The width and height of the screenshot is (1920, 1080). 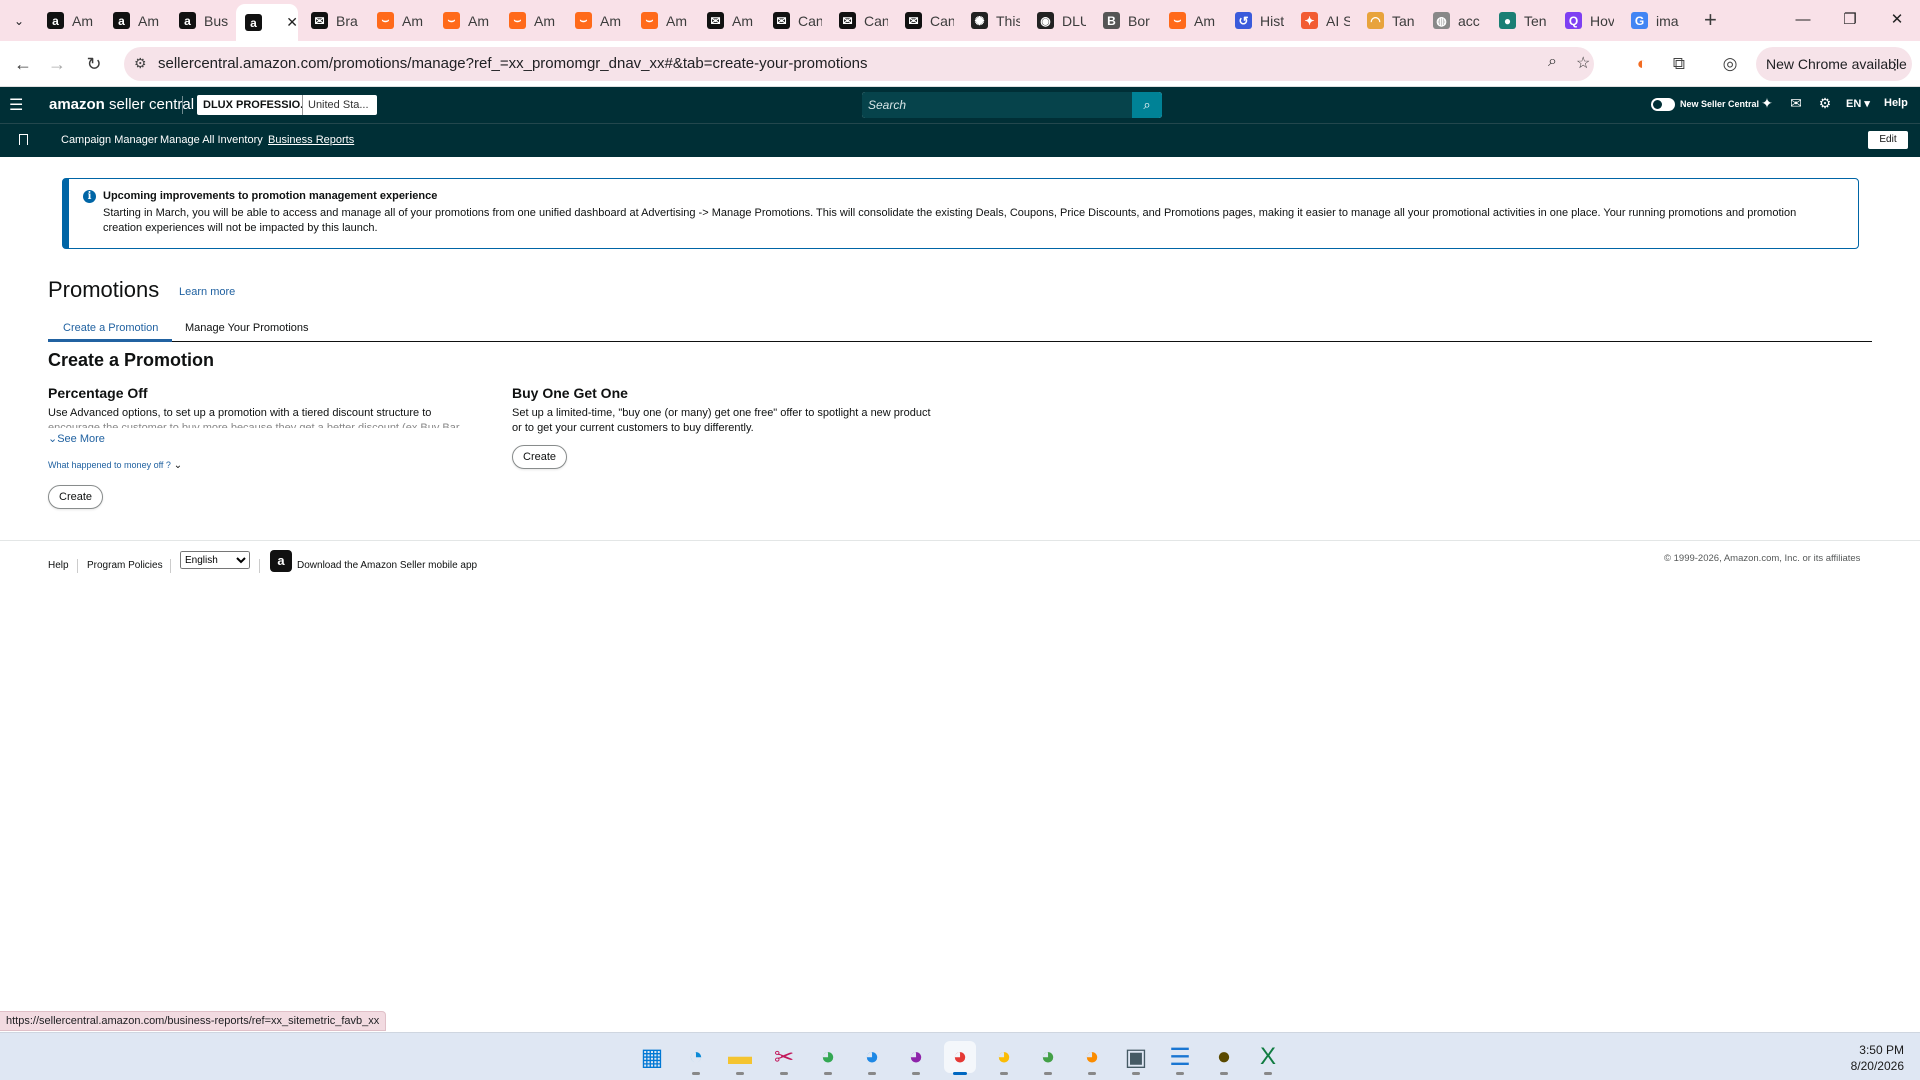 I want to click on browser-tab: ✉ Bra, so click(x=333, y=20).